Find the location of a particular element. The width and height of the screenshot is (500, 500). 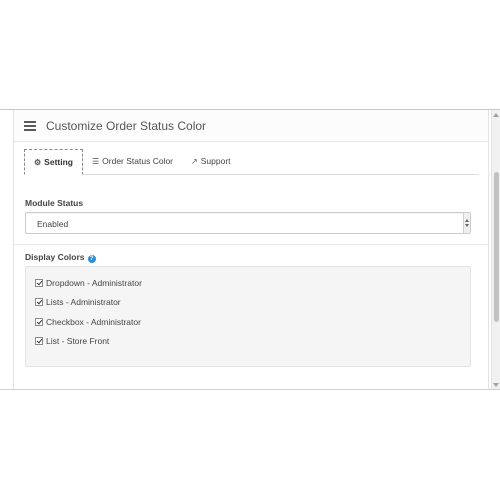

tab-support: ↗ Support is located at coordinates (210, 161).